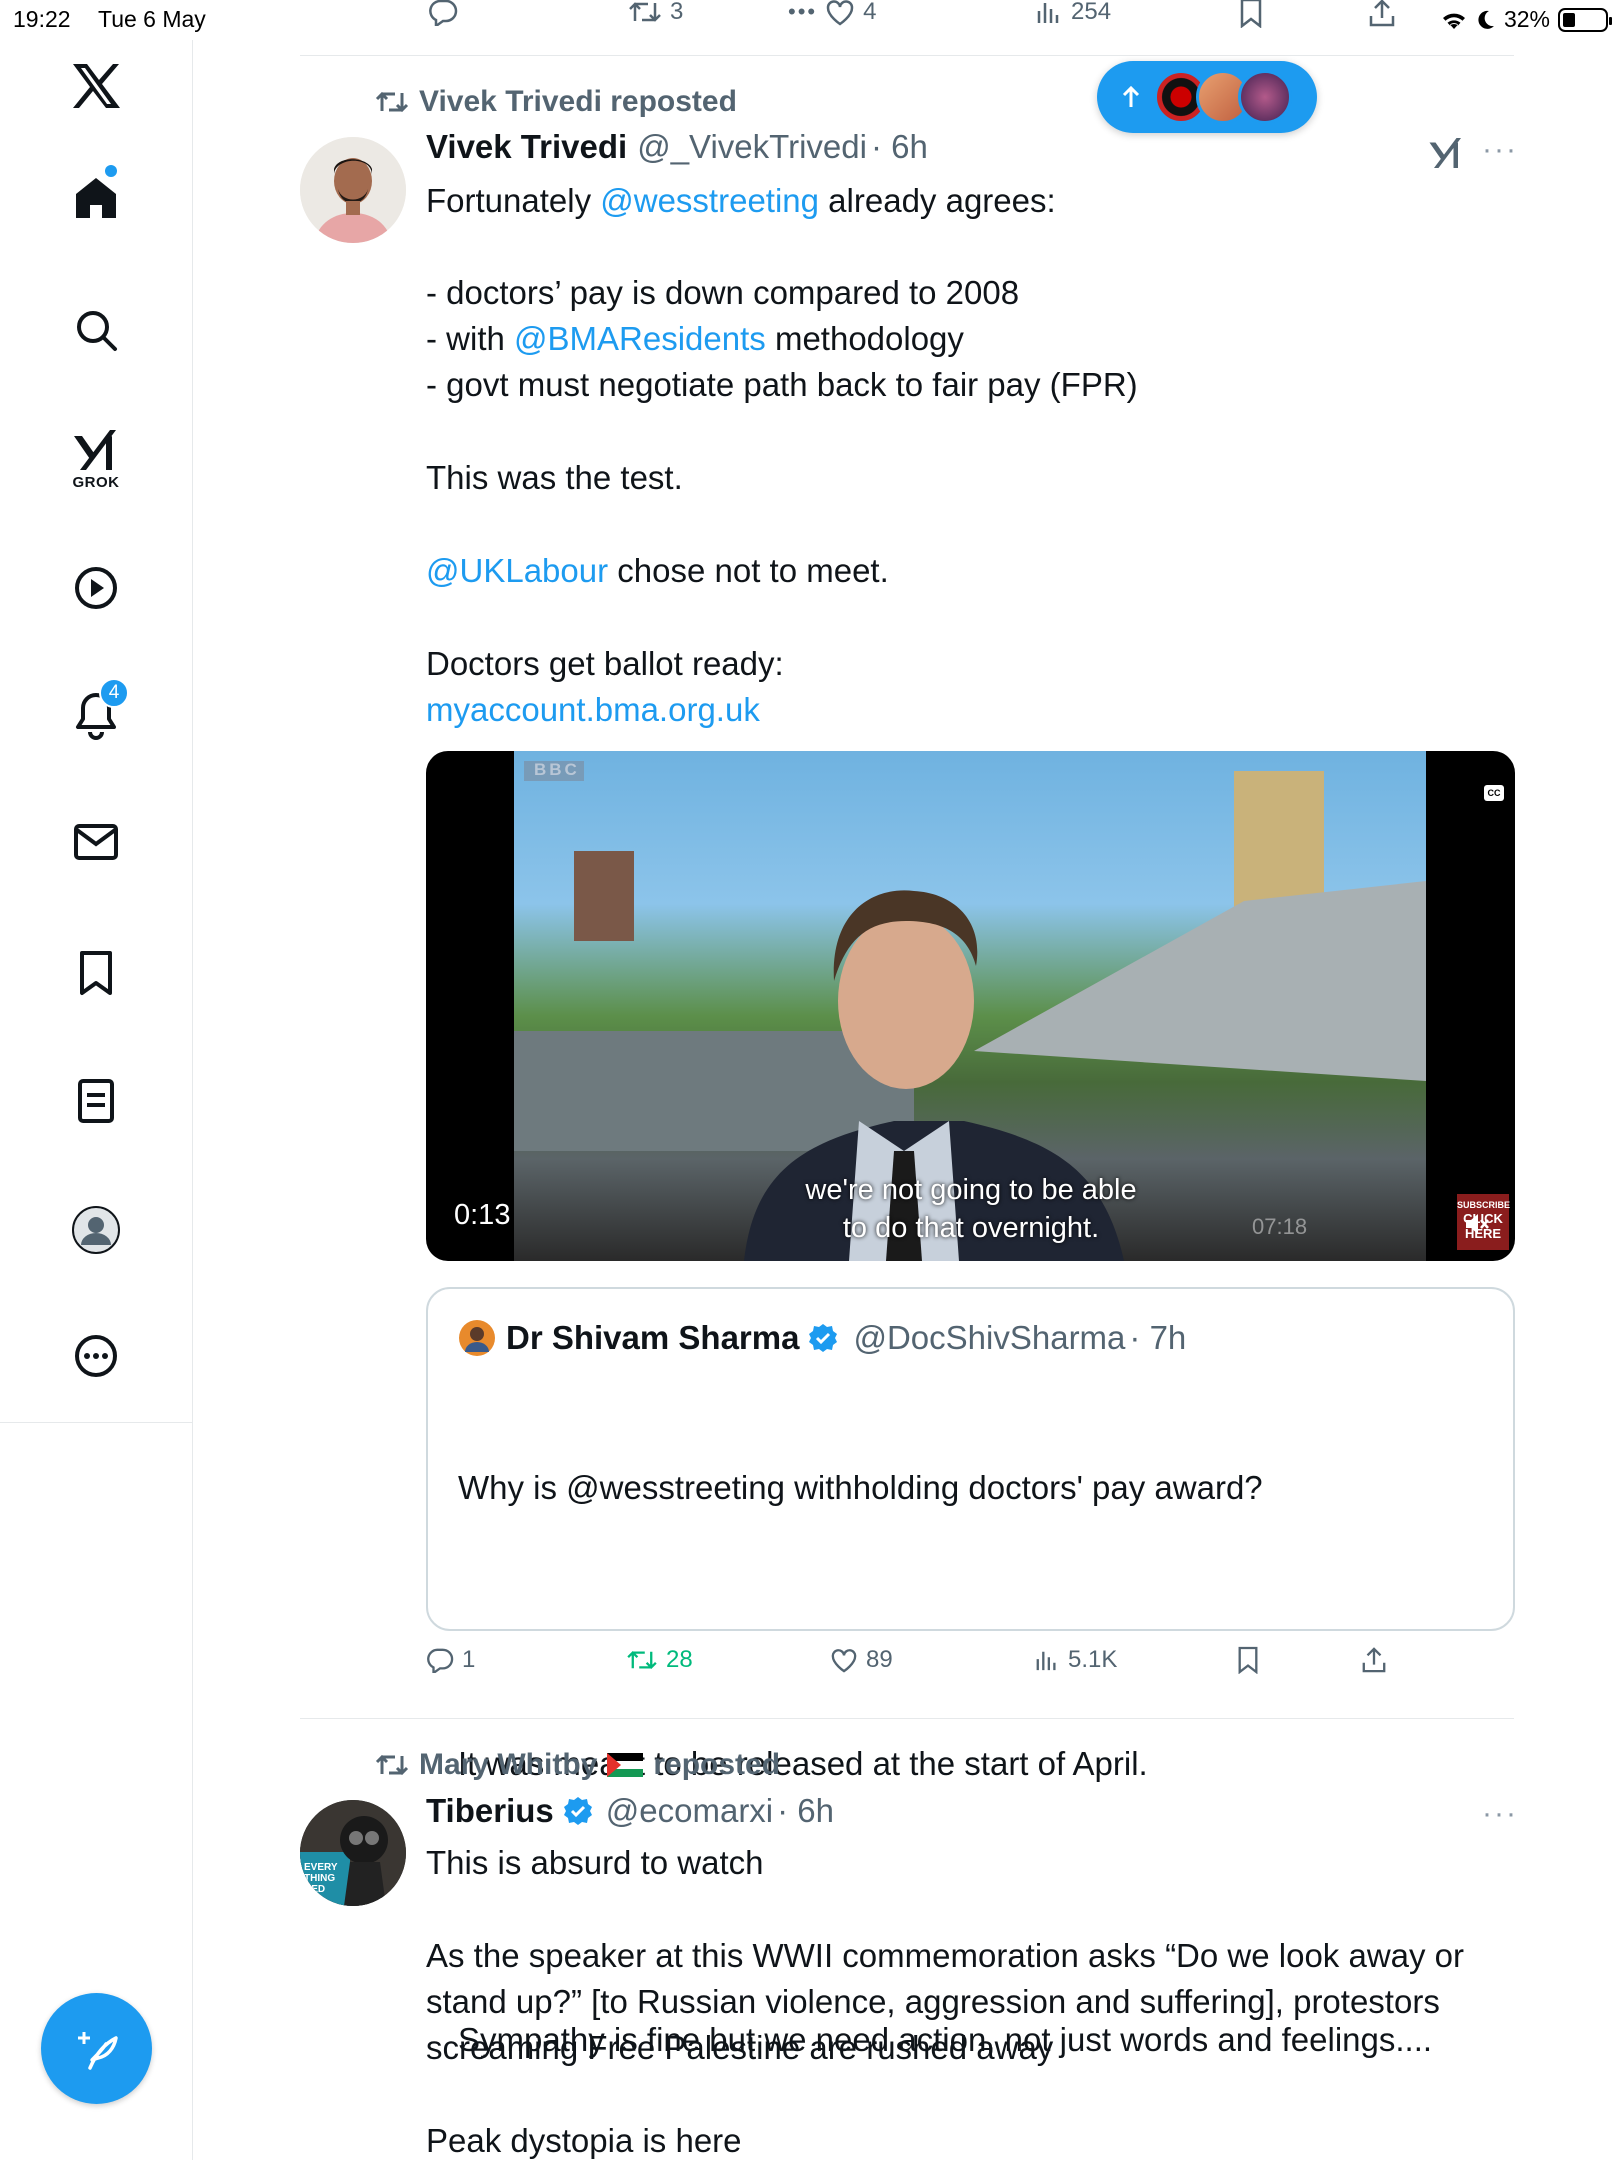 The image size is (1620, 2164). Describe the element at coordinates (689, 1811) in the screenshot. I see `author-handle: @ecomarxi` at that location.